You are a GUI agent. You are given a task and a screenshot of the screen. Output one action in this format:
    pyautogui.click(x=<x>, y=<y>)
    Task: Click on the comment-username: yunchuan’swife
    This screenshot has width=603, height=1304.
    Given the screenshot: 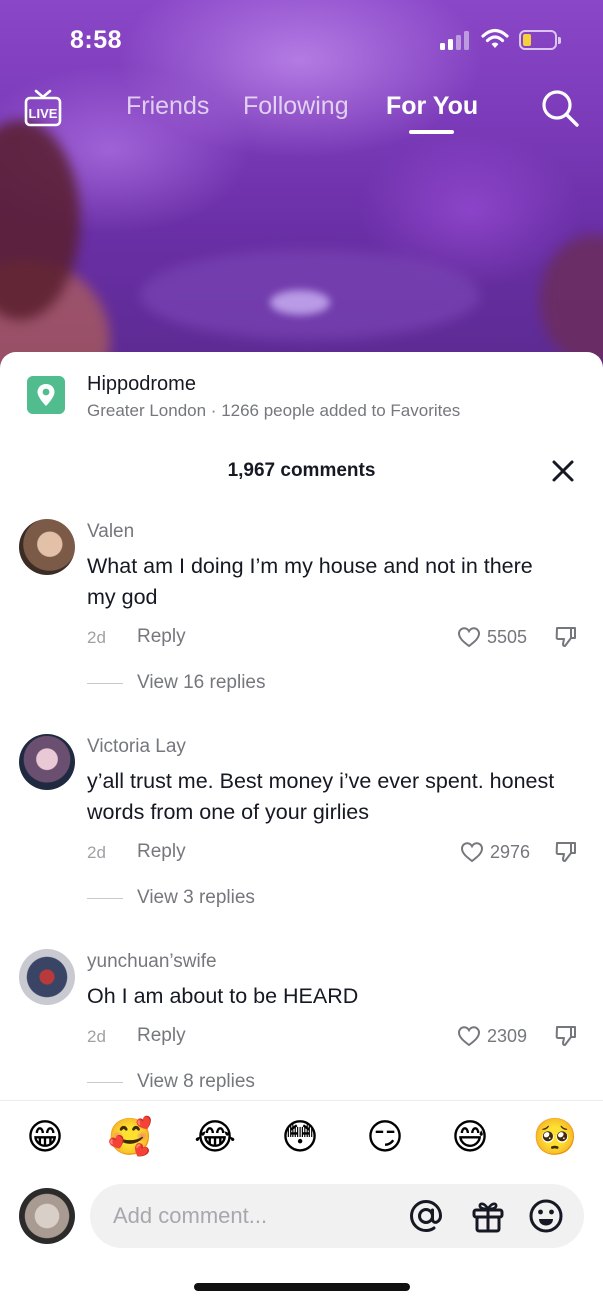 What is the action you would take?
    pyautogui.click(x=152, y=962)
    